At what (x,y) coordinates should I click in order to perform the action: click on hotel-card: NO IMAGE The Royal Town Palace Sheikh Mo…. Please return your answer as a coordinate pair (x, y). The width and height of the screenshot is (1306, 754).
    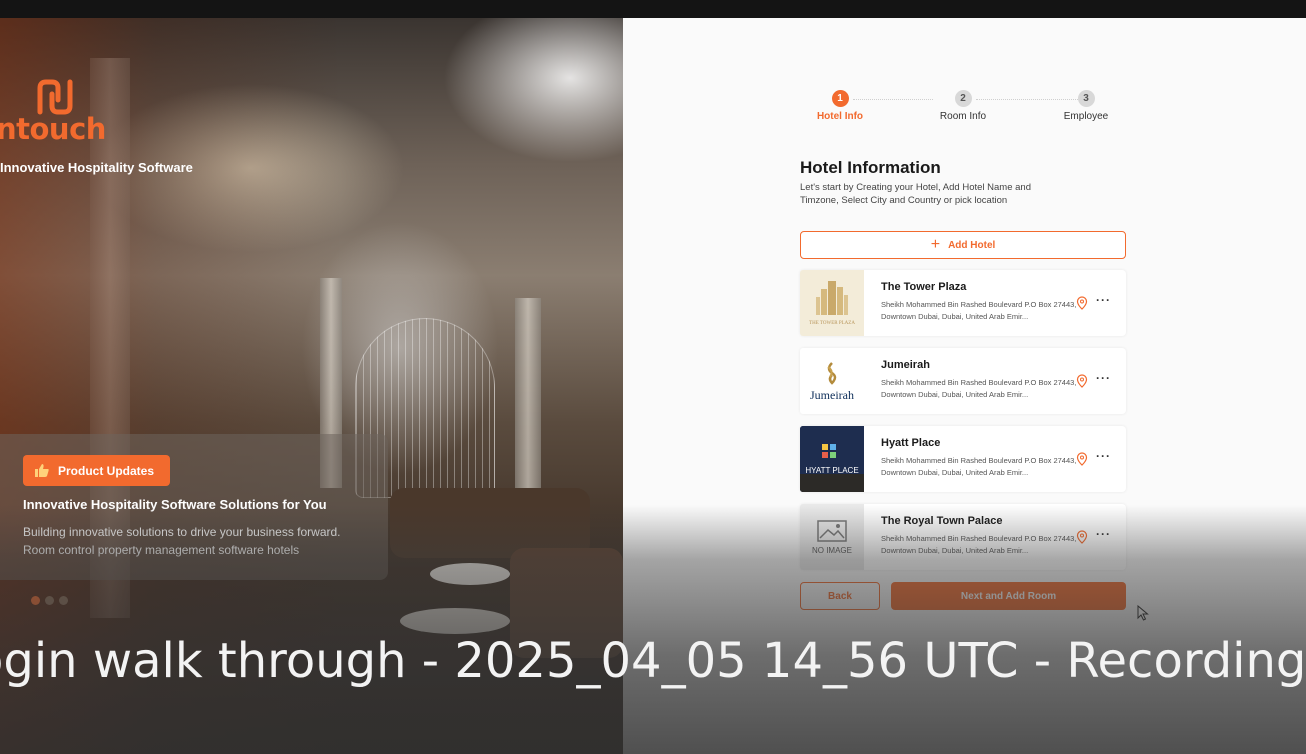
    Looking at the image, I should click on (963, 537).